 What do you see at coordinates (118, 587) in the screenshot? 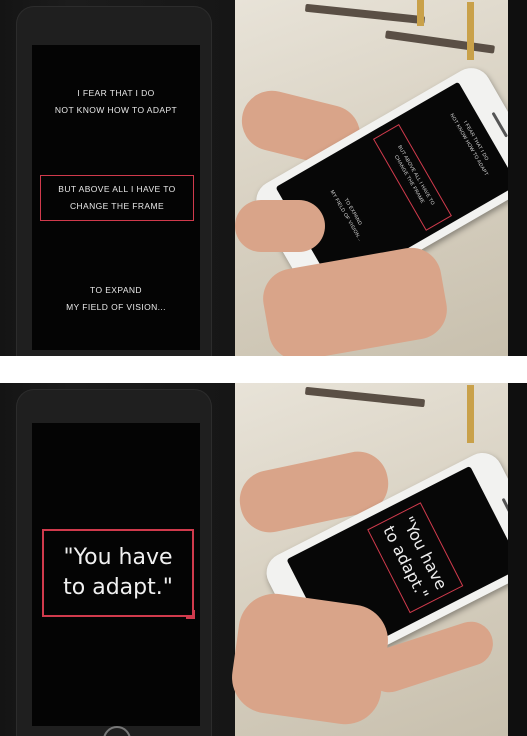
I see `quote-line: to adapt."` at bounding box center [118, 587].